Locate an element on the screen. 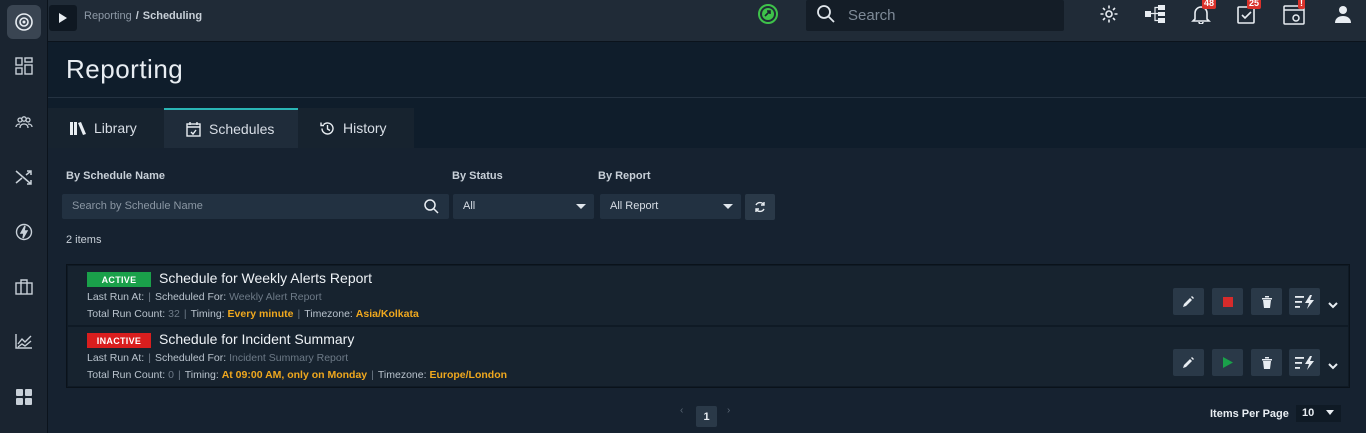 Image resolution: width=1366 pixels, height=433 pixels. tab-history: History is located at coordinates (356, 128).